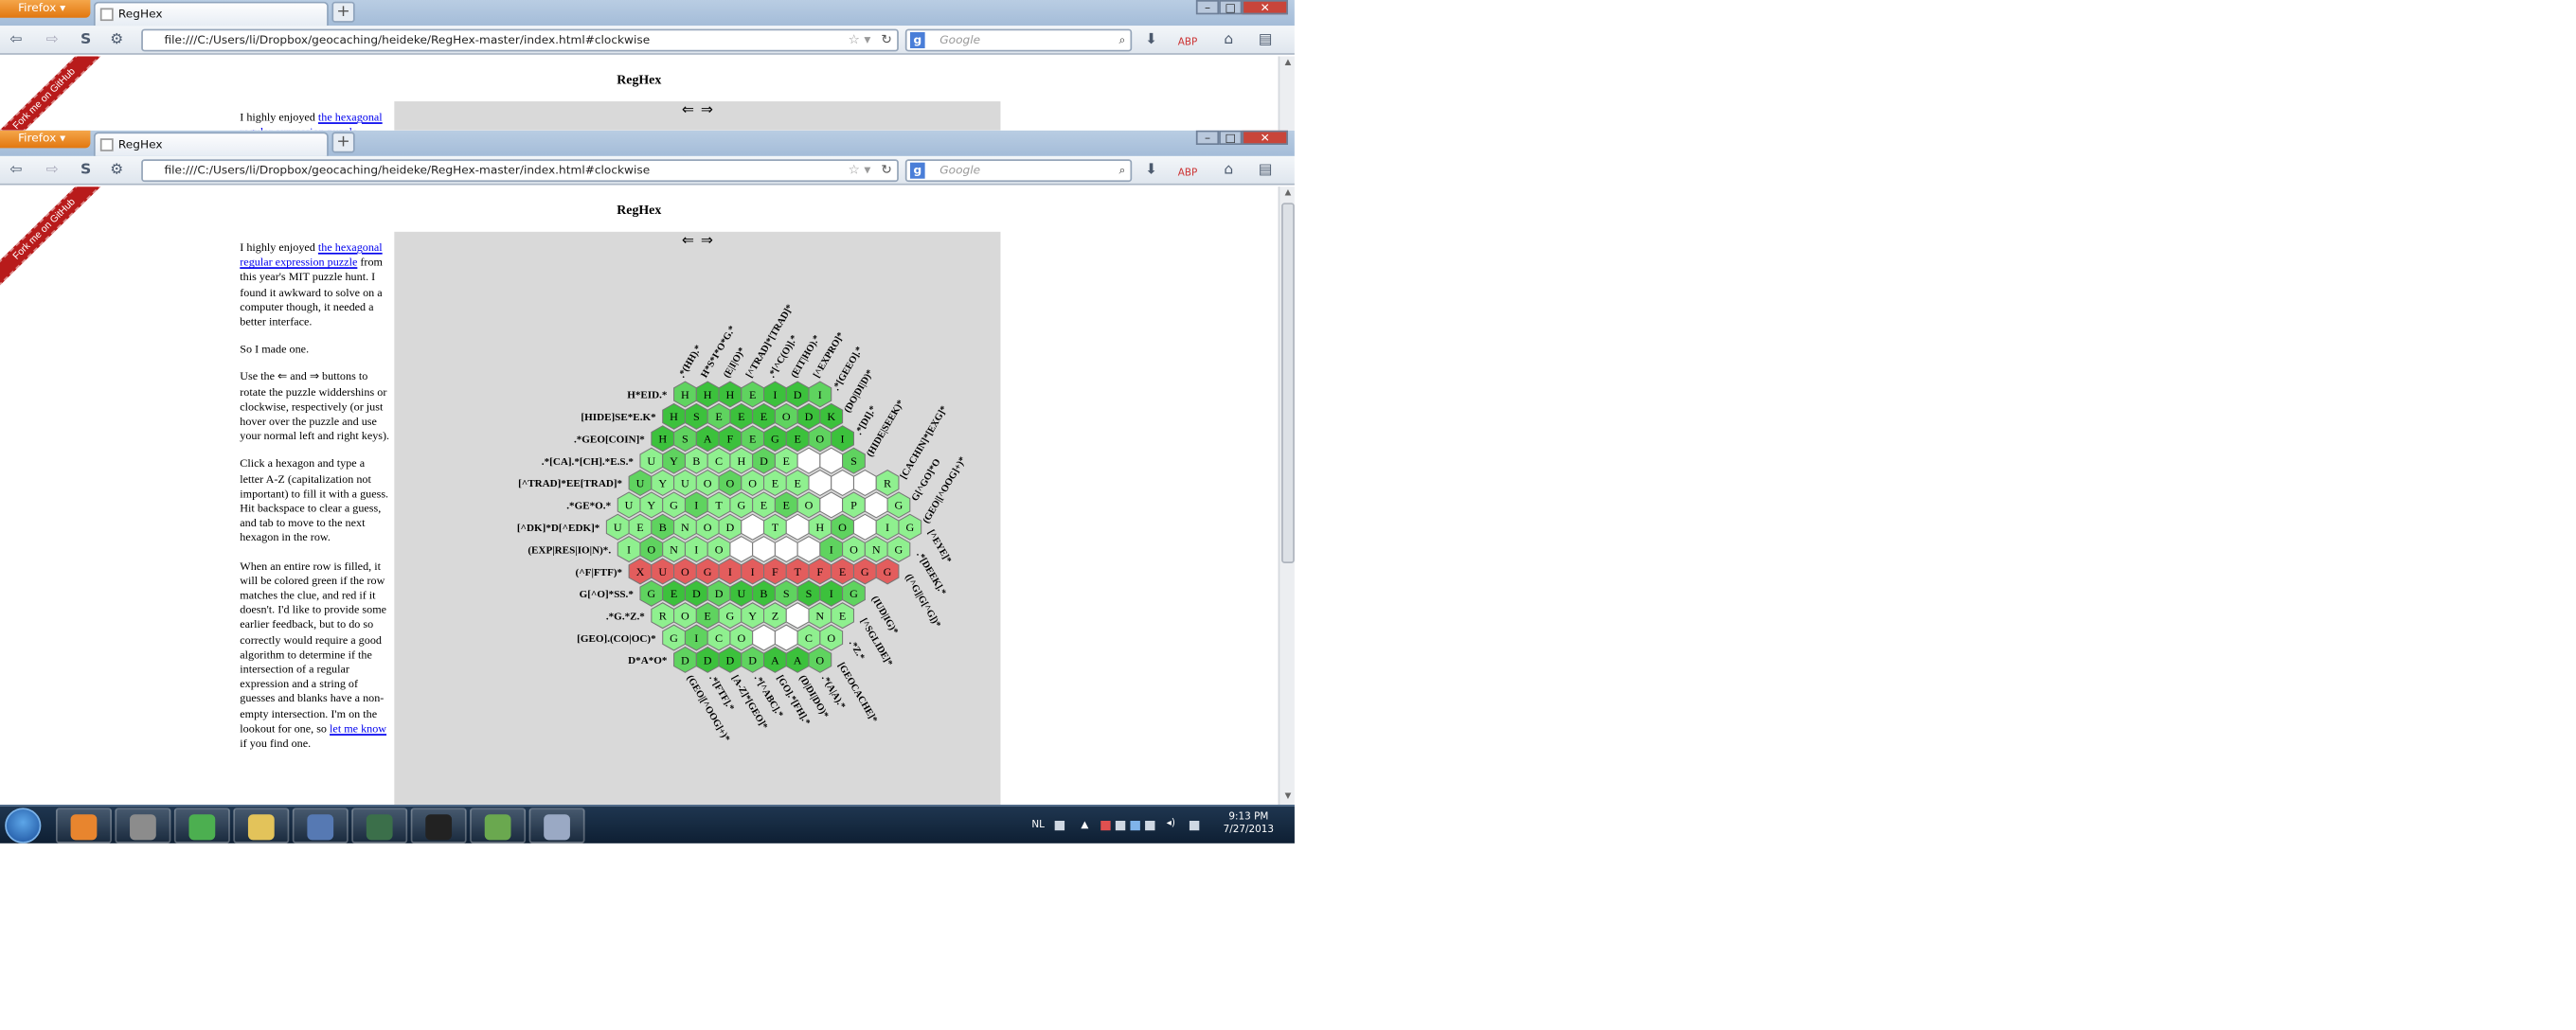 This screenshot has width=2576, height=1030. I want to click on scroll-down-arrow: ▼, so click(1287, 797).